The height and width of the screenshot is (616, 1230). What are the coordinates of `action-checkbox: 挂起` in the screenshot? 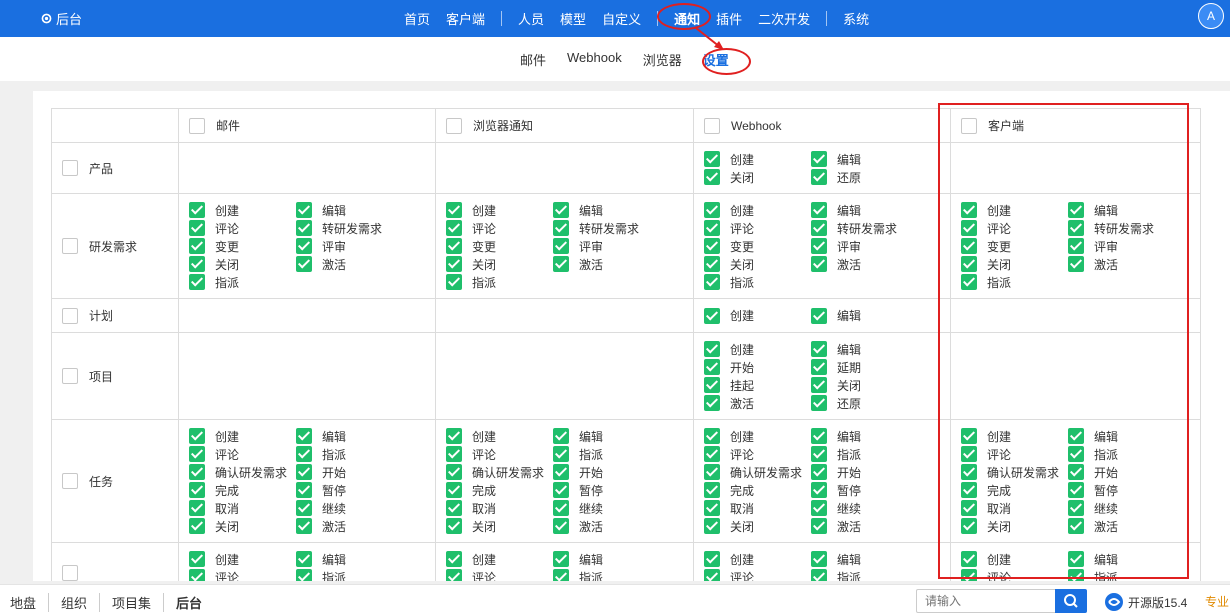 It's located at (757, 385).